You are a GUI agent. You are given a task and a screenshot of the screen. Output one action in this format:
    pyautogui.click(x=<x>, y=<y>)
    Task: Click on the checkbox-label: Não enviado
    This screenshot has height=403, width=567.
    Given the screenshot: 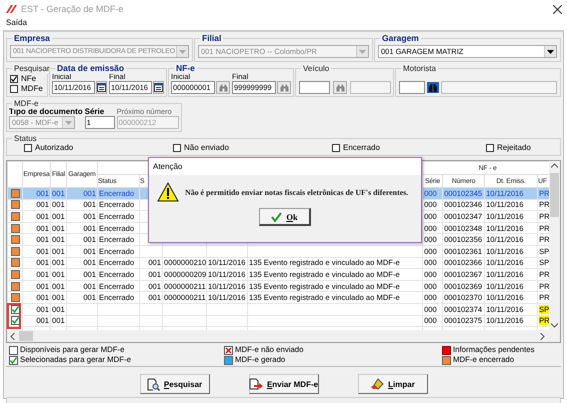 What is the action you would take?
    pyautogui.click(x=206, y=148)
    